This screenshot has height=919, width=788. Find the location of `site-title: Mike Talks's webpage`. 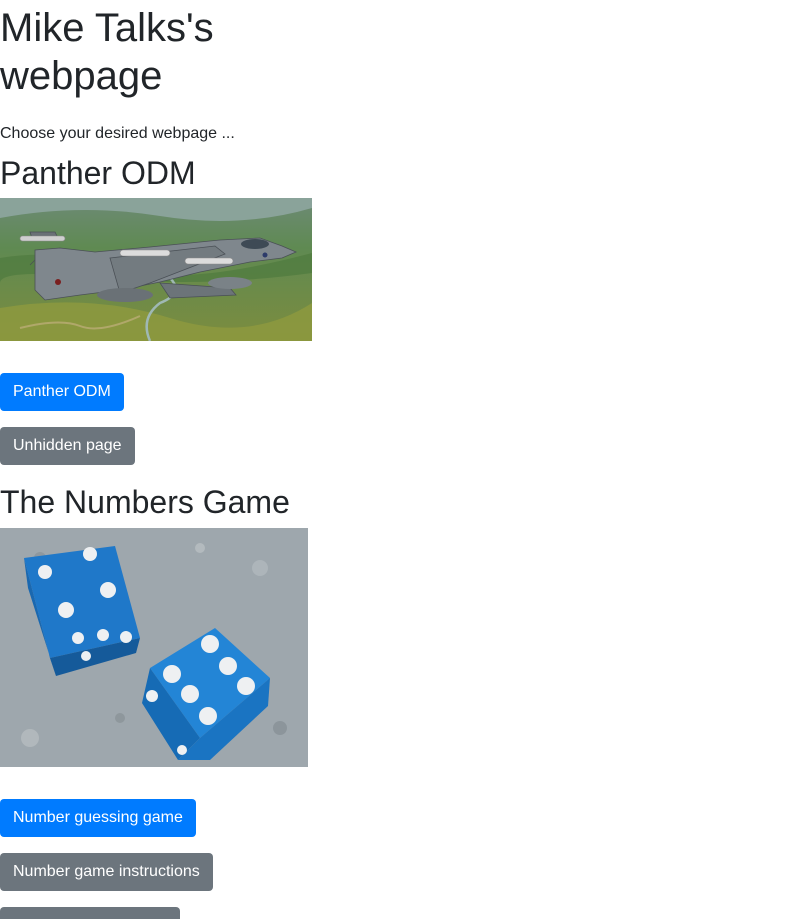

site-title: Mike Talks's webpage is located at coordinates (107, 52).